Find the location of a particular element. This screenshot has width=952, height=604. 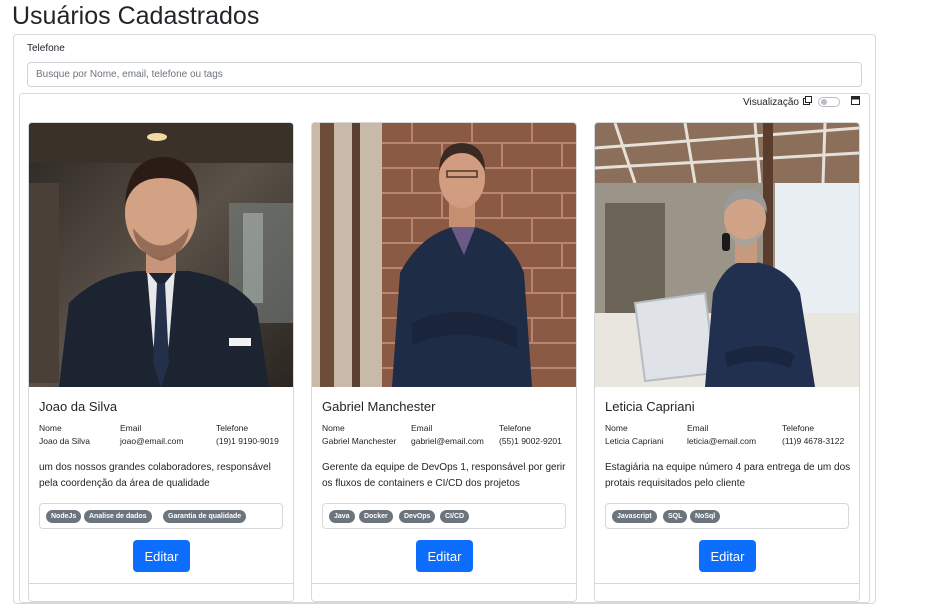

tag: Garantia de qualidade is located at coordinates (205, 516).